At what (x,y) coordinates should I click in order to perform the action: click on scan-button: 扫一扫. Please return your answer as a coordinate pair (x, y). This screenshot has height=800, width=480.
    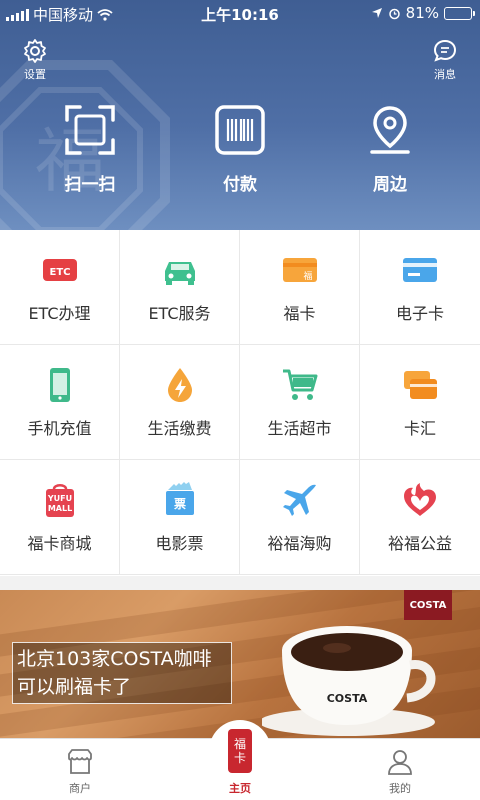
    Looking at the image, I should click on (90, 149).